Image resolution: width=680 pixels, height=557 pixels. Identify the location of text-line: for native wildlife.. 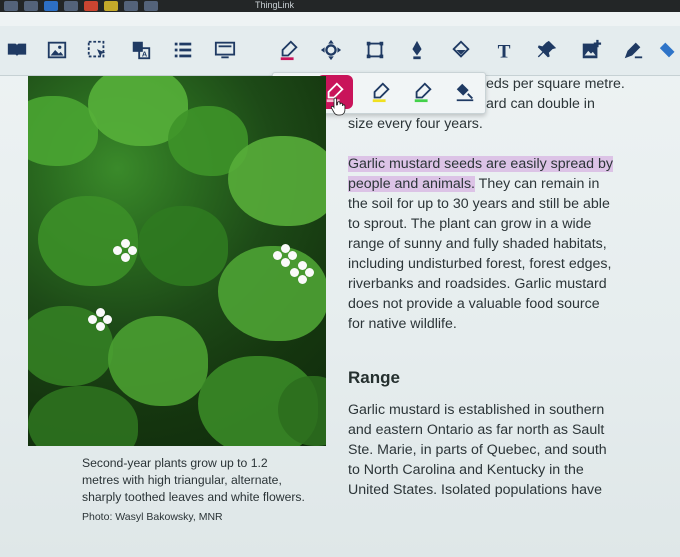
(402, 324).